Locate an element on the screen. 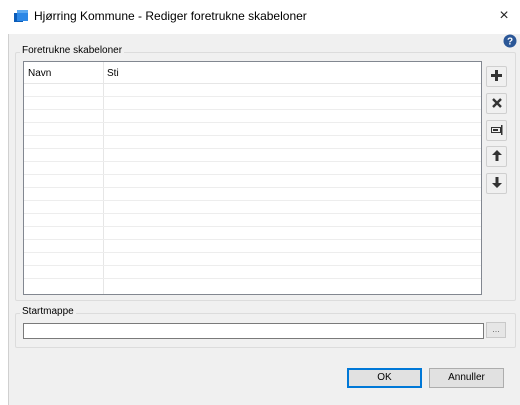 This screenshot has width=520, height=405. rename-icon is located at coordinates (496, 131).